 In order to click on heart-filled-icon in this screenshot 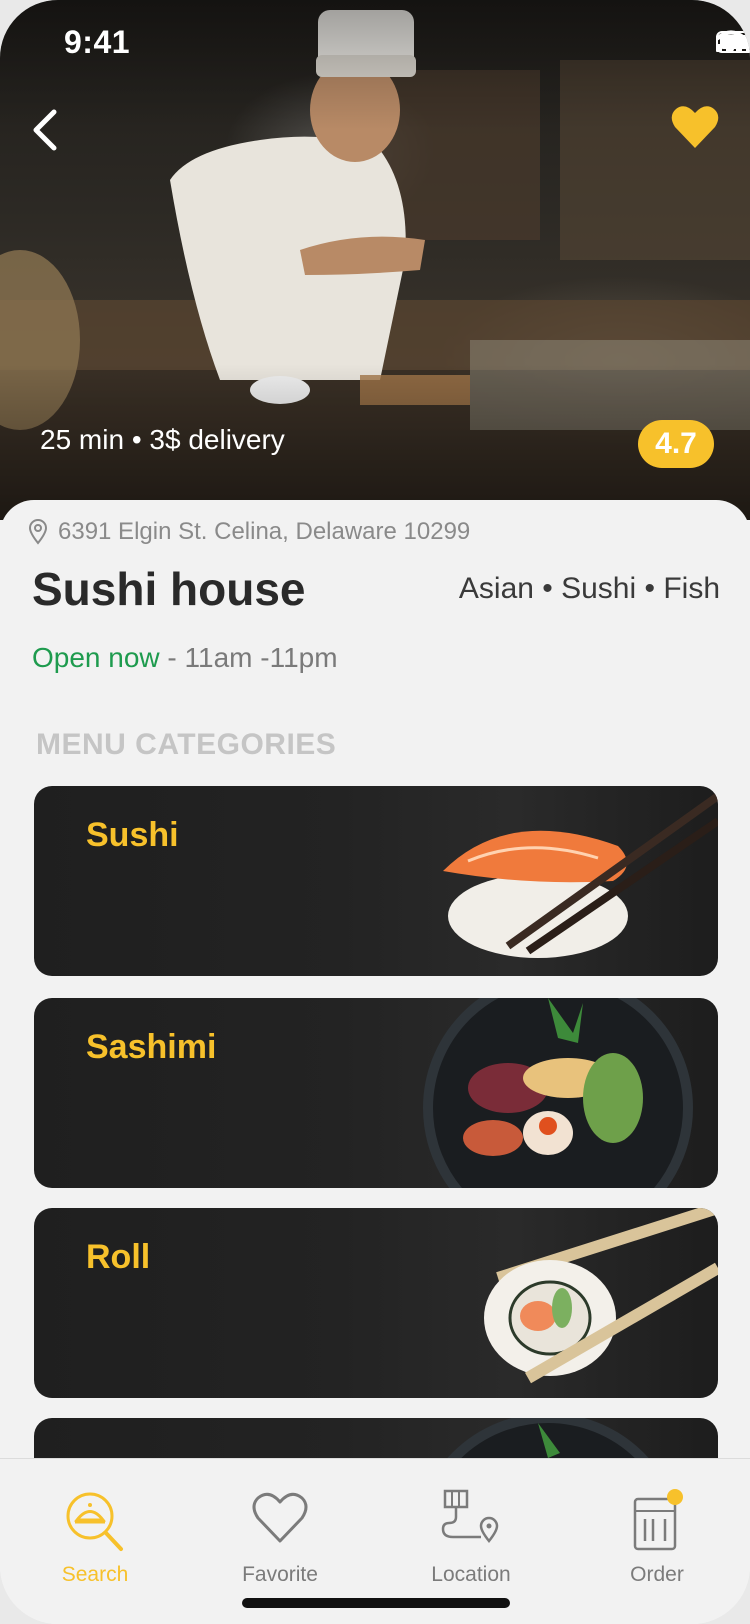, I will do `click(695, 127)`.